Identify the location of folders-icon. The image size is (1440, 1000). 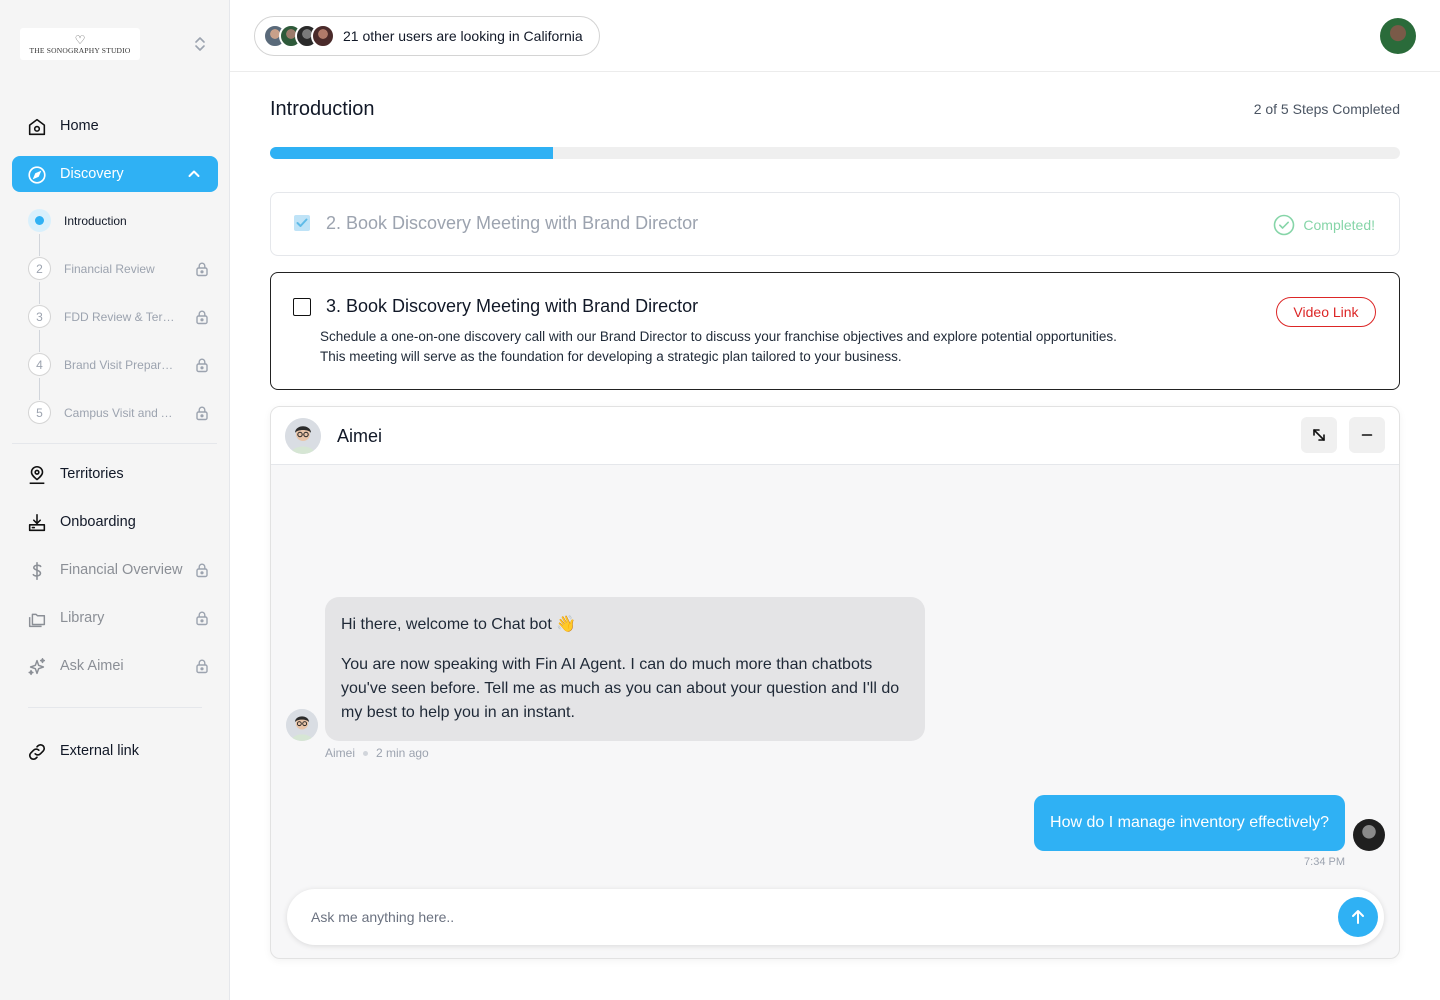
(37, 620).